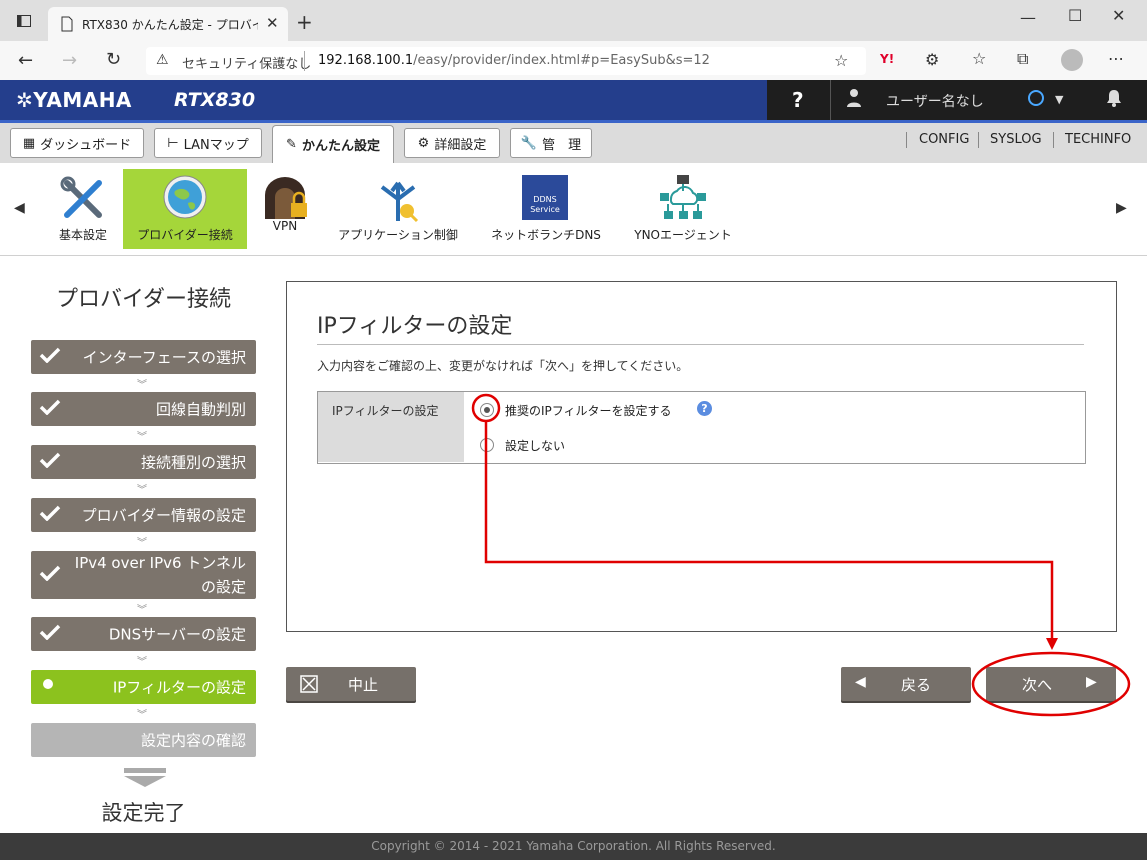  Describe the element at coordinates (162, 60) in the screenshot. I see `warning-icon: ⚠` at that location.